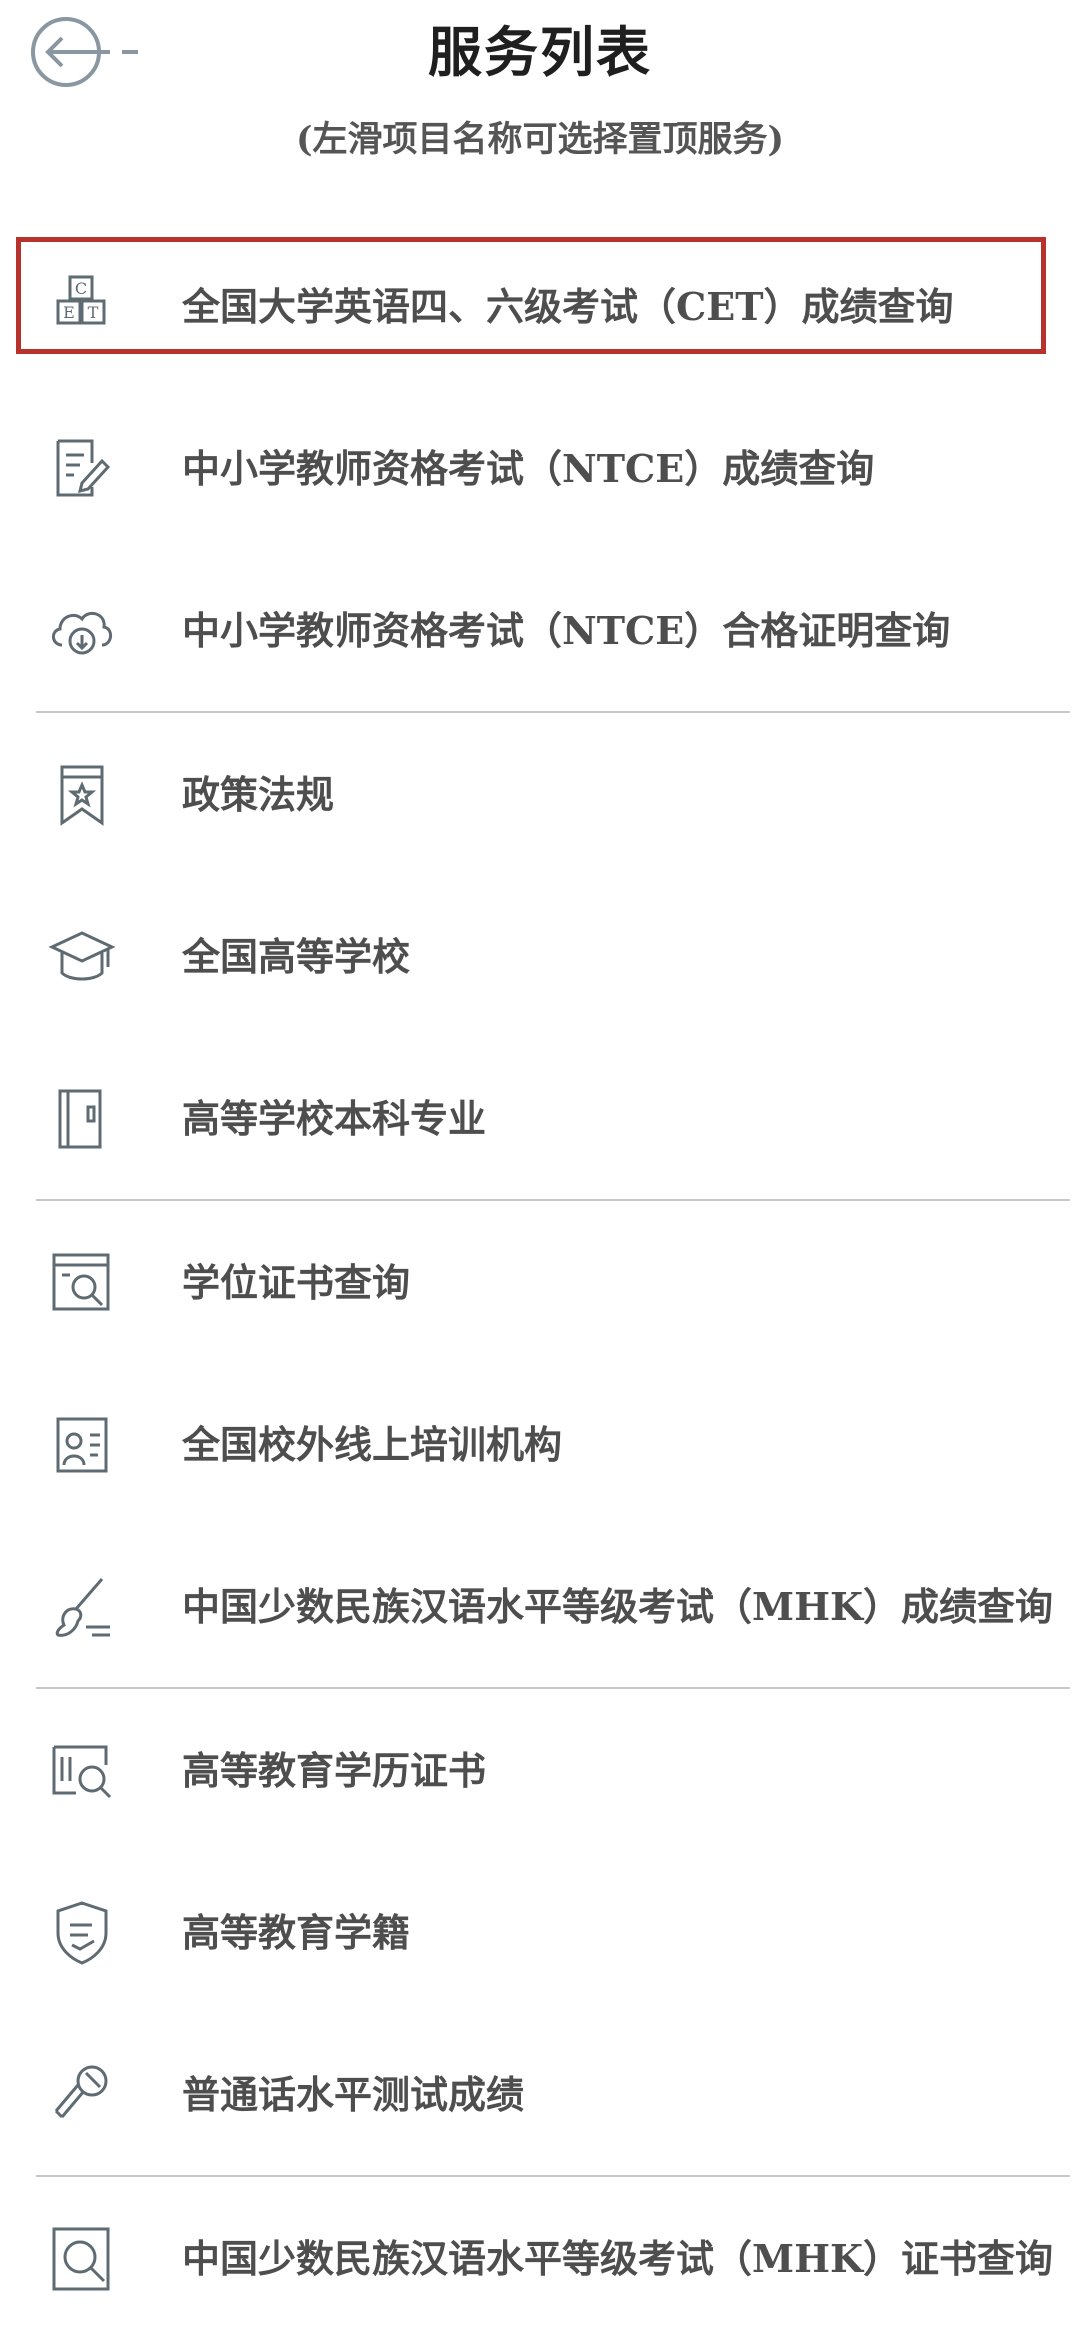  I want to click on graduation-cap-icon, so click(82, 957).